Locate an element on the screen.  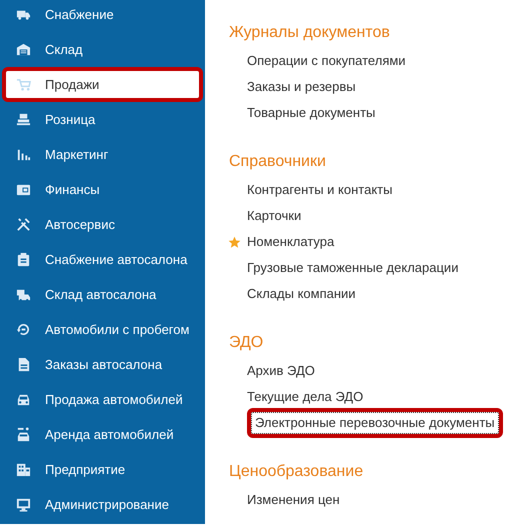
menu-link: Текущие дела ЭДО is located at coordinates (305, 397).